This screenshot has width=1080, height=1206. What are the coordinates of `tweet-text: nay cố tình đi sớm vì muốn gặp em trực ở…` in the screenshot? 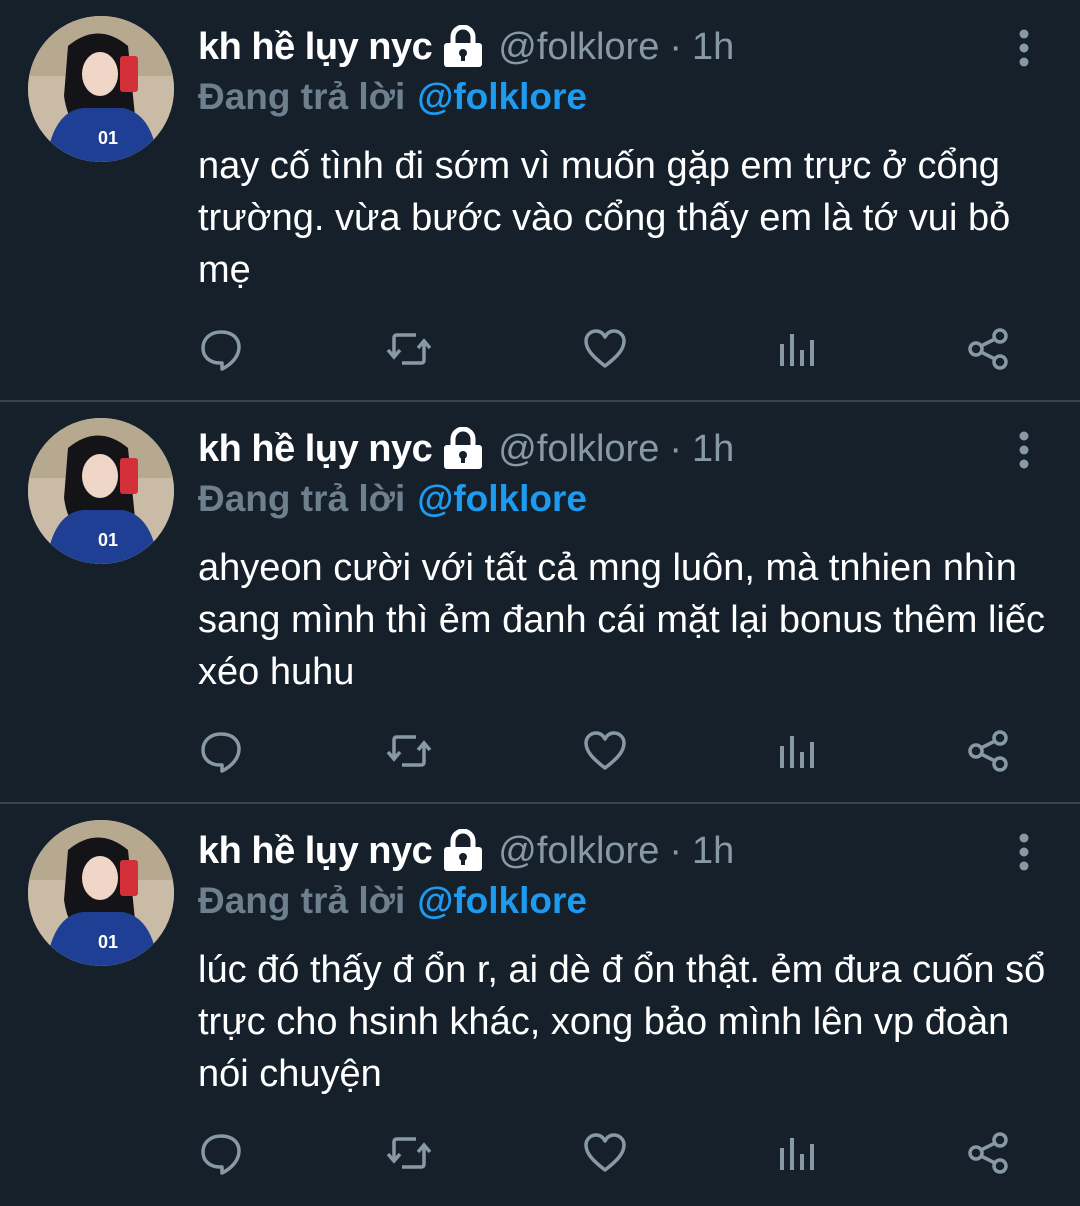 It's located at (604, 218).